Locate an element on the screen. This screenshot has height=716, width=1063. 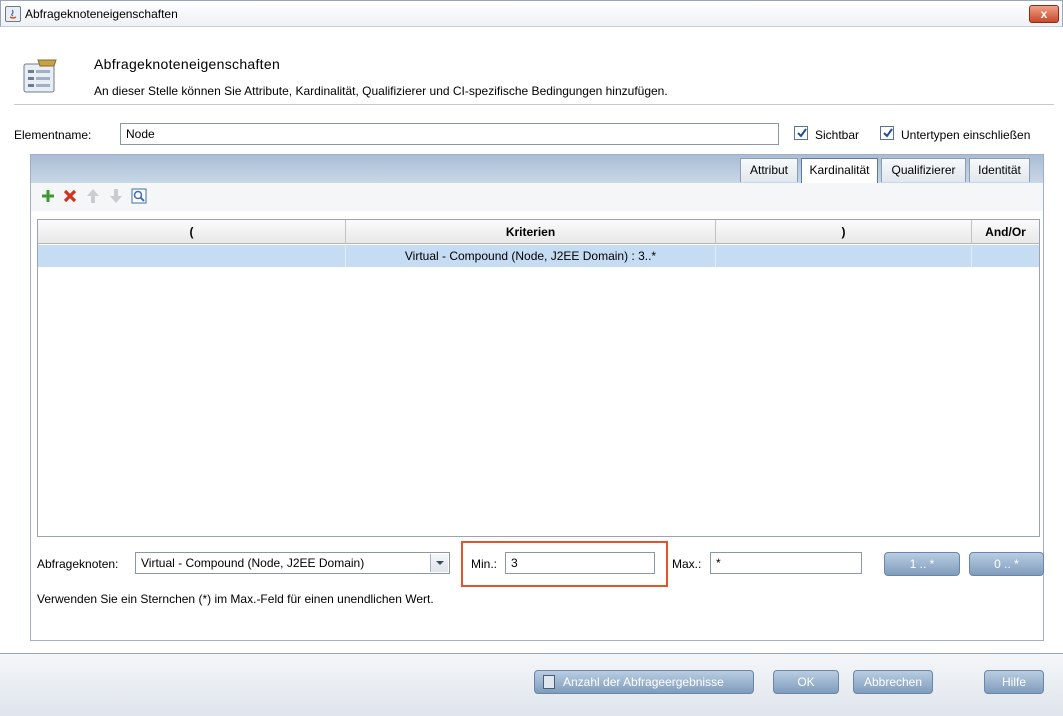
tab-attribut: Attribut is located at coordinates (769, 170).